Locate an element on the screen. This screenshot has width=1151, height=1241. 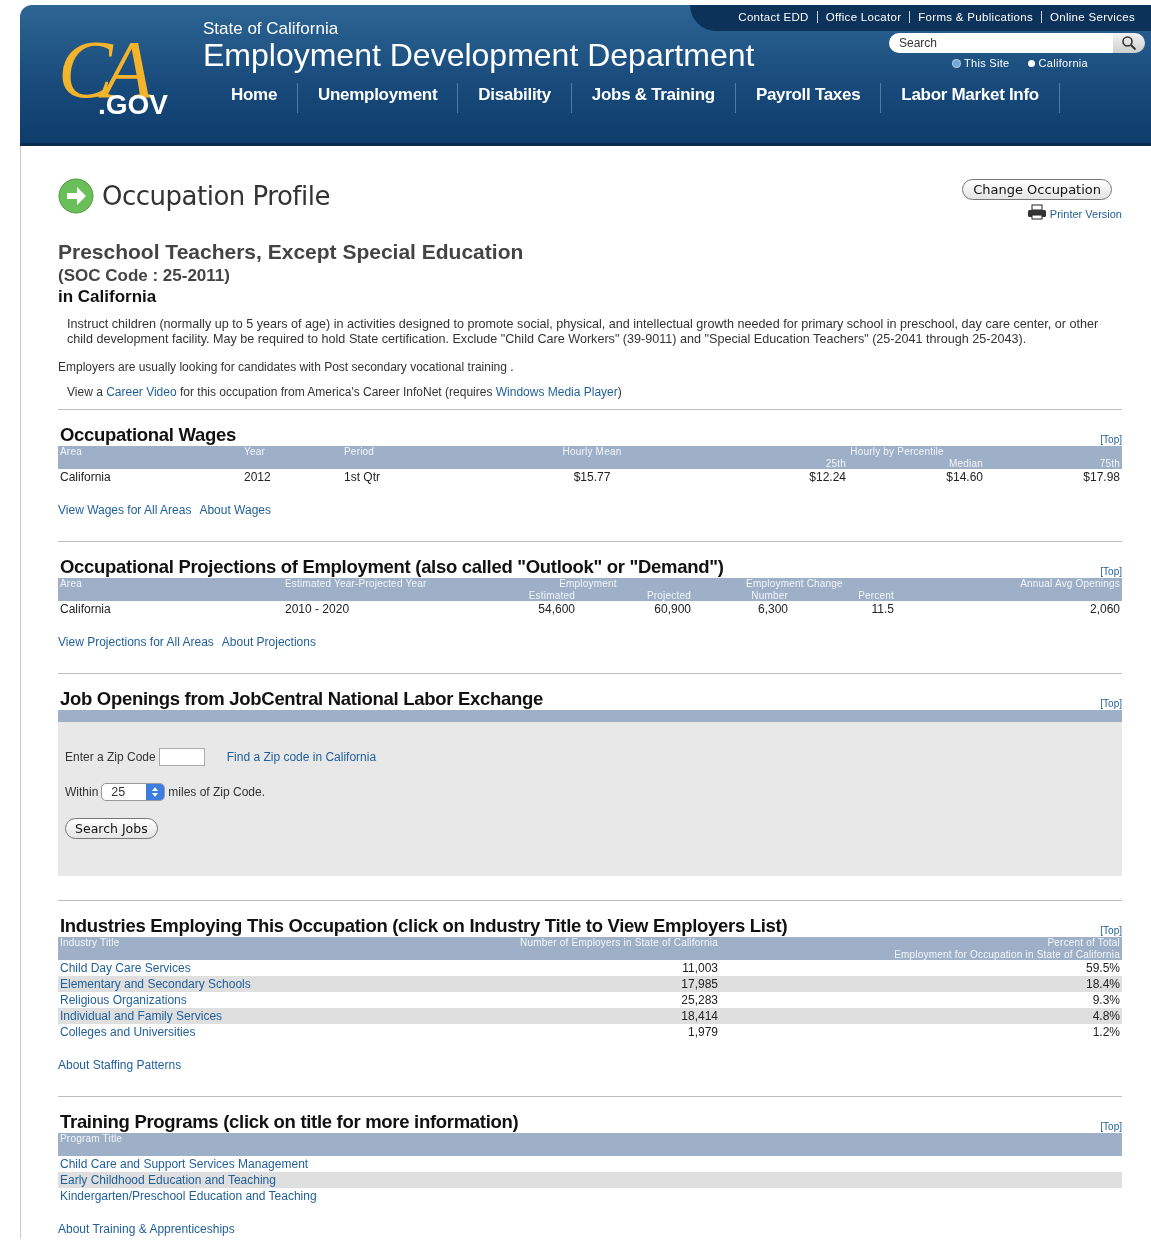
zip-lookup-link: Find a Zip code in California is located at coordinates (301, 757).